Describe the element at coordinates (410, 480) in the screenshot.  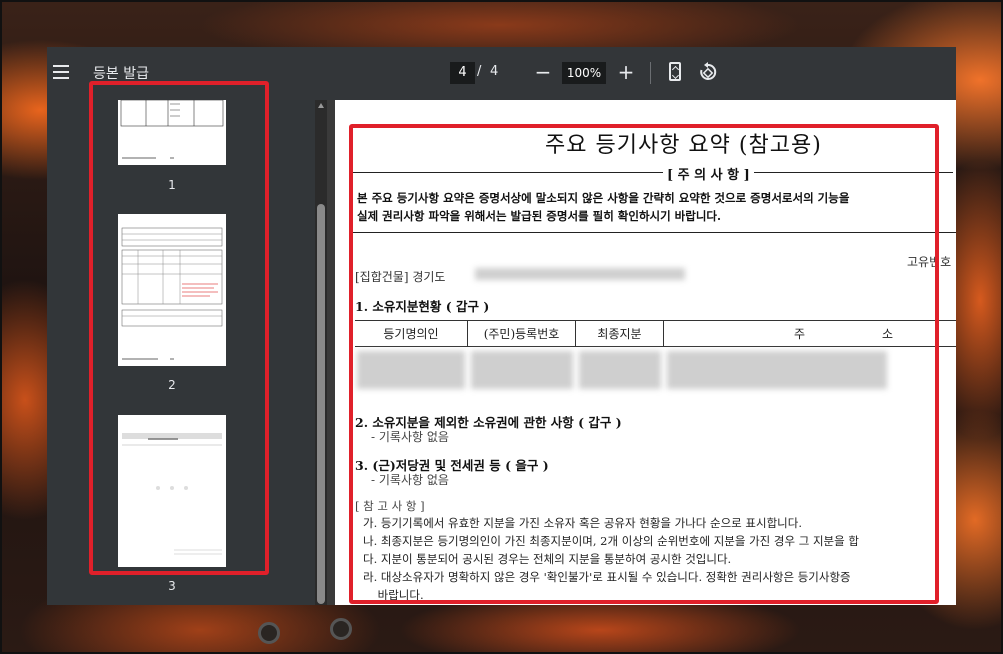
I see `section-3-note: - 기록사항 없음` at that location.